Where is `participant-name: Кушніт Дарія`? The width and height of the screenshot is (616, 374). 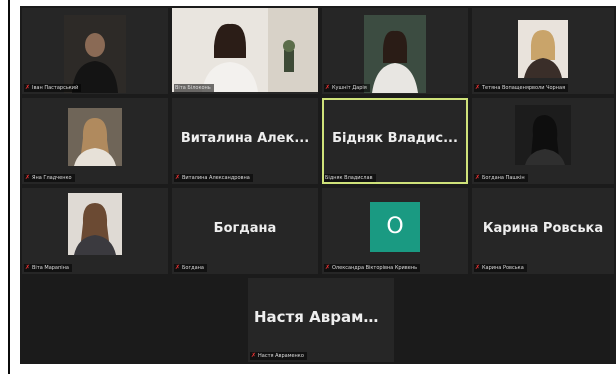 participant-name: Кушніт Дарія is located at coordinates (349, 88).